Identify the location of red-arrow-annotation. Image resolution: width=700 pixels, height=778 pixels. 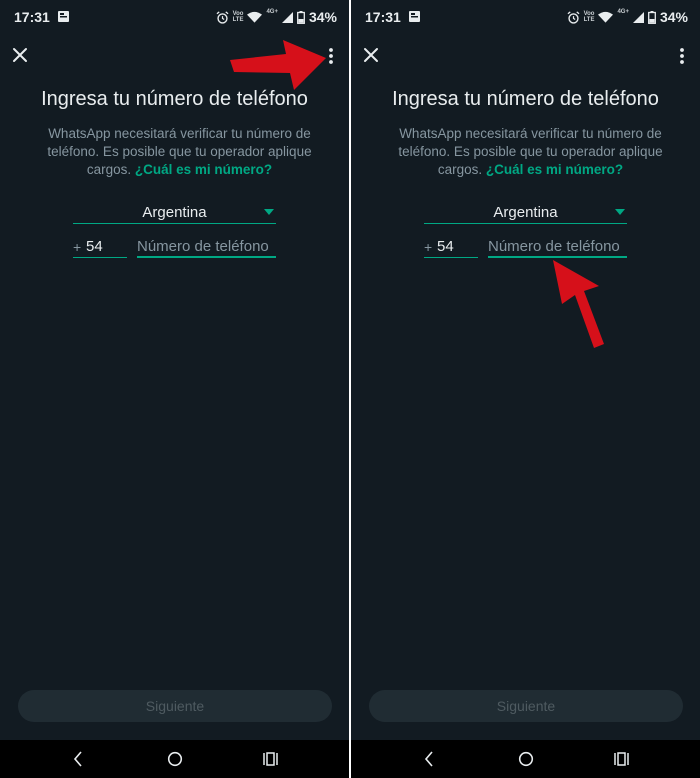
(578, 304).